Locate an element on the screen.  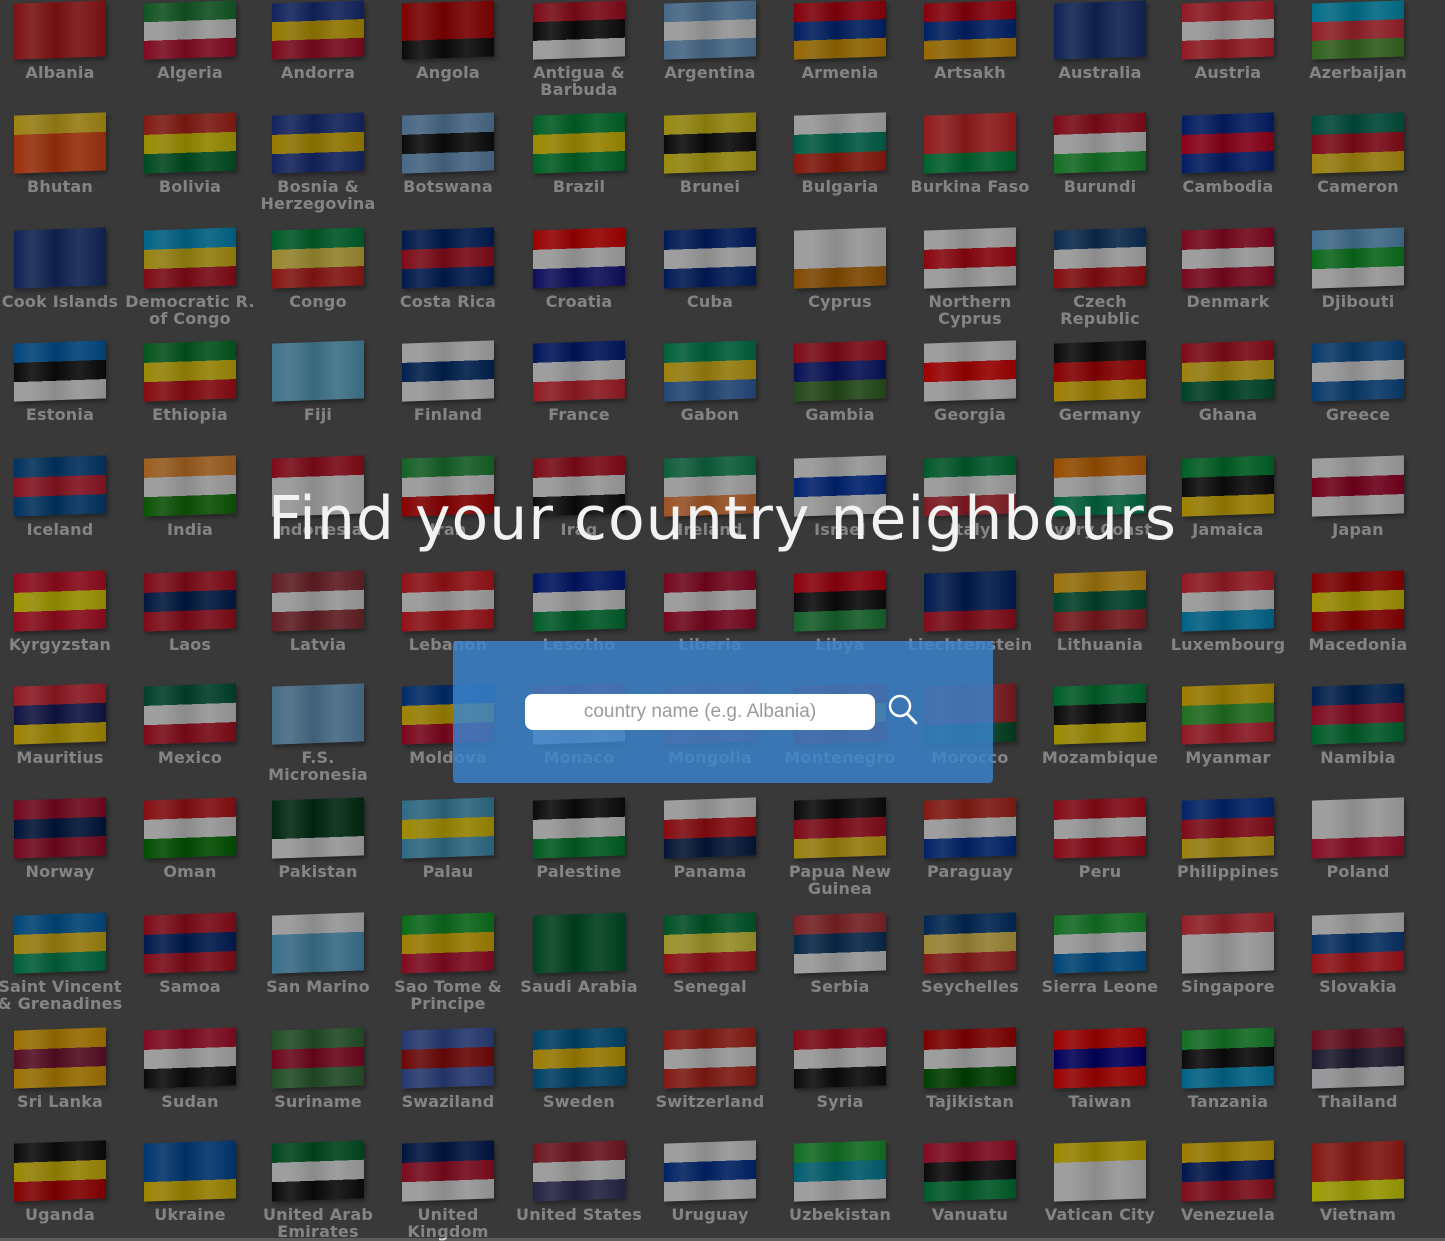
search-button is located at coordinates (903, 711).